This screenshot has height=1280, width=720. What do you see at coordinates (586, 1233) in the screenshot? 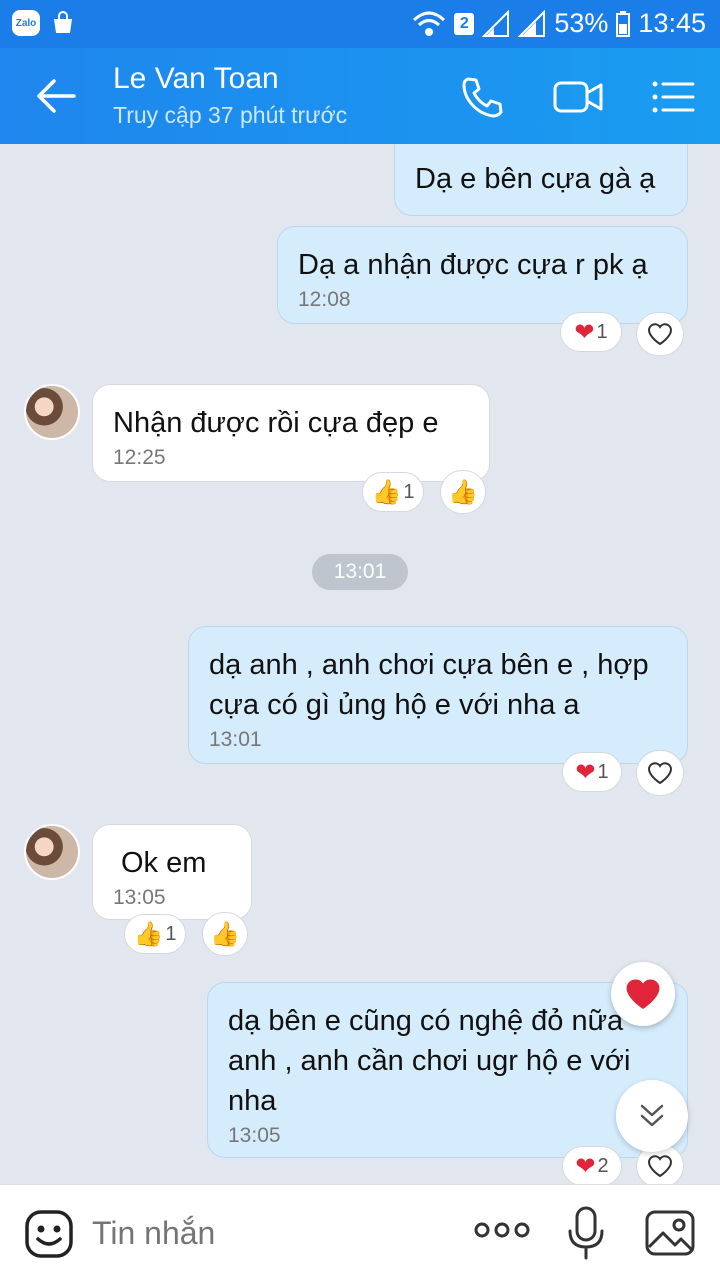
I see `microphone-icon` at bounding box center [586, 1233].